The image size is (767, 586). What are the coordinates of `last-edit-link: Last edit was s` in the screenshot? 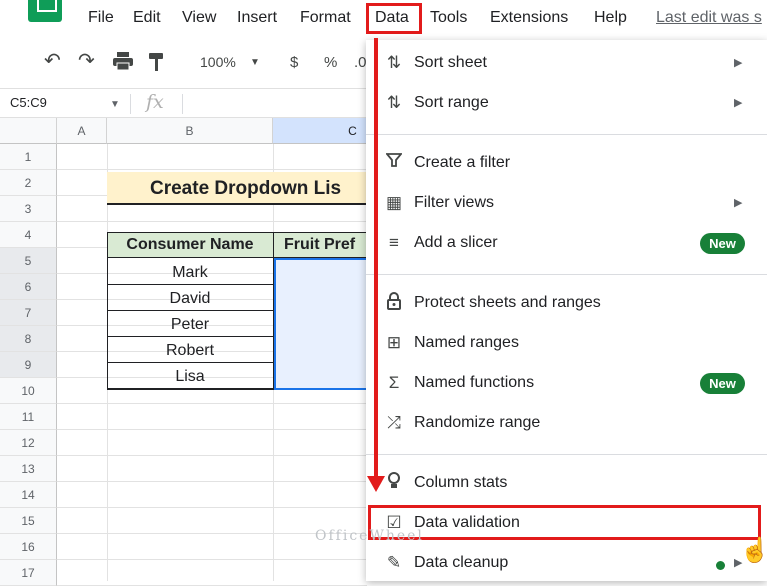 It's located at (709, 18).